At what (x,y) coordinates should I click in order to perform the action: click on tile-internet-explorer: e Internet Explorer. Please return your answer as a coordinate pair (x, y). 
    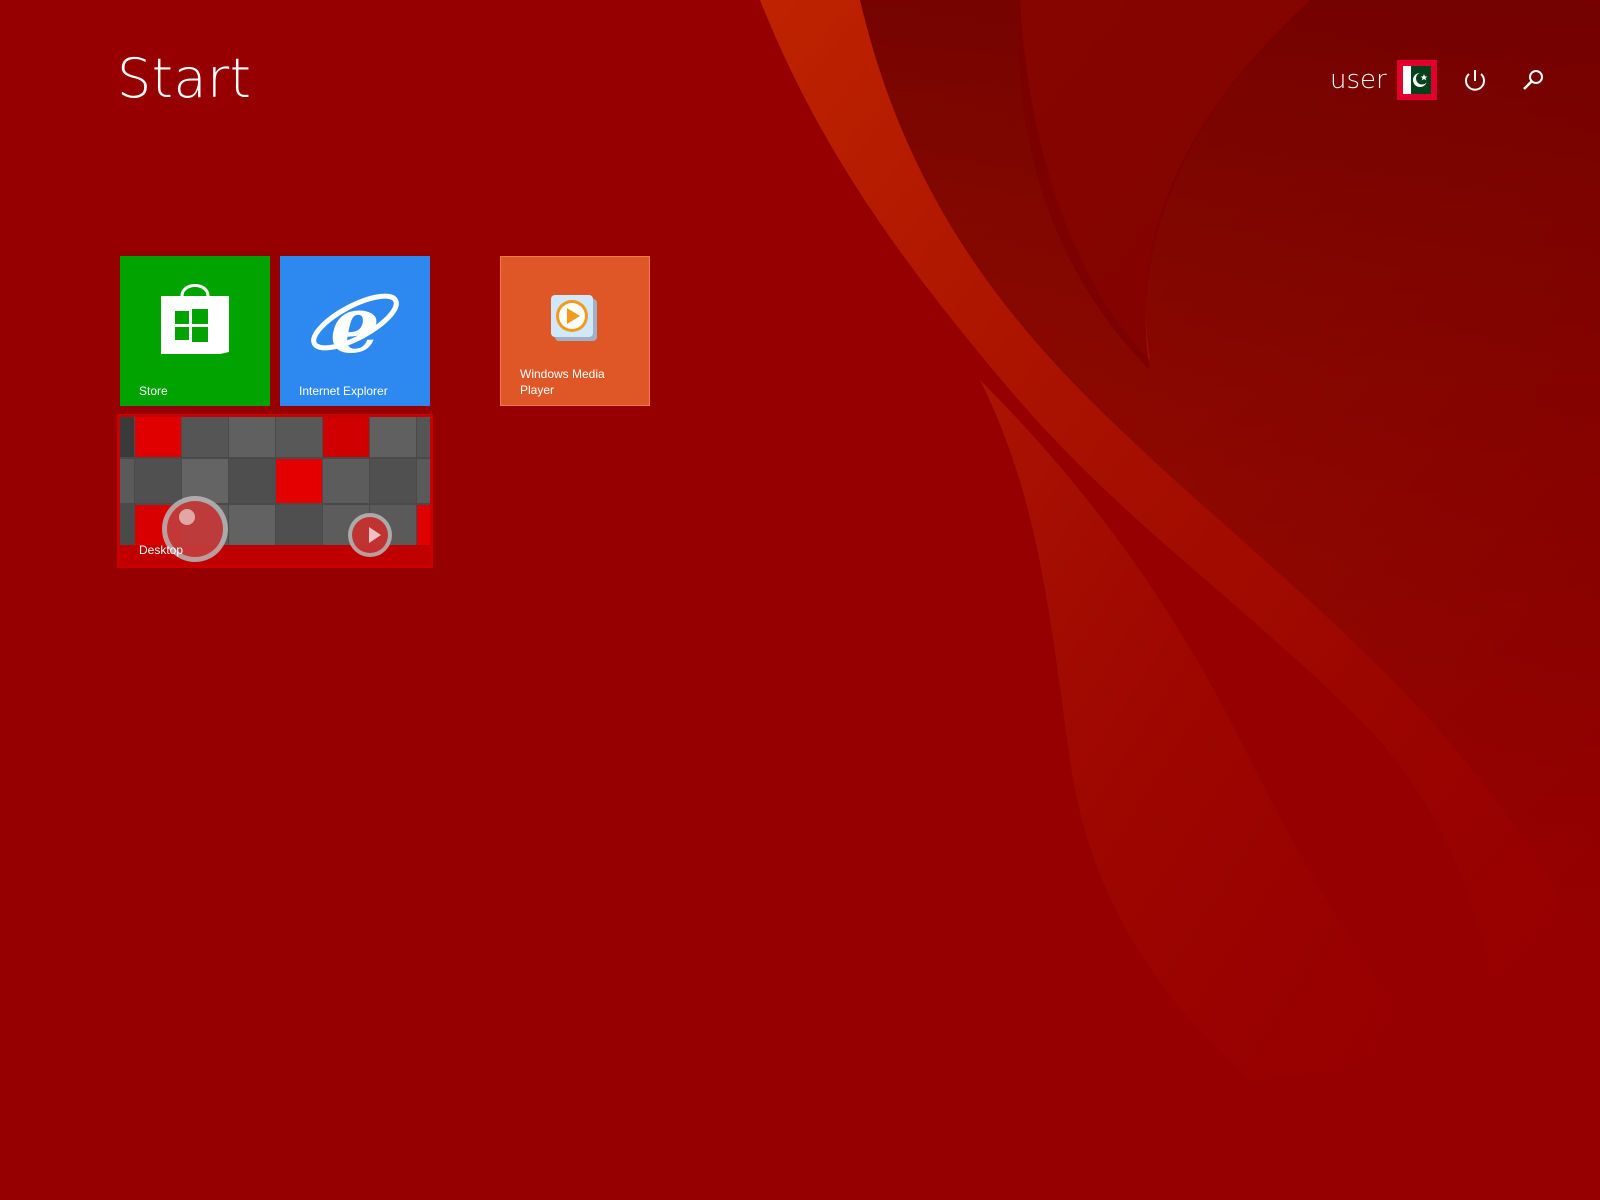
    Looking at the image, I should click on (355, 331).